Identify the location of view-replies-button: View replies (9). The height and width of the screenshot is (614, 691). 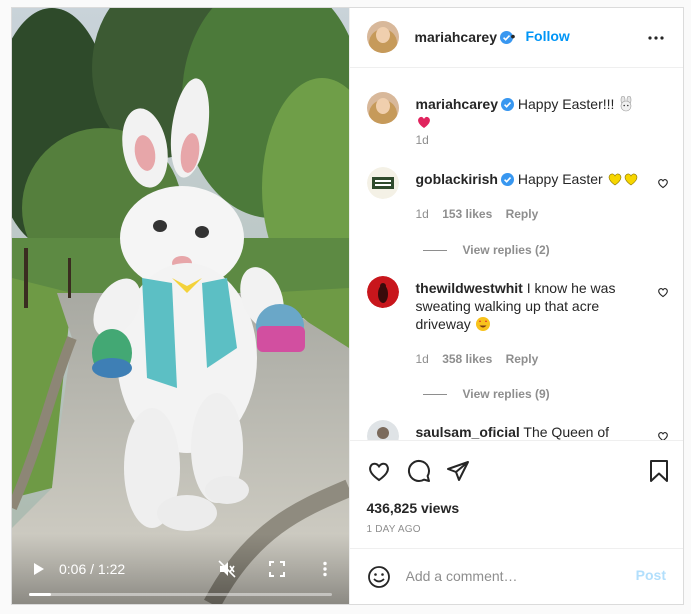
(483, 394).